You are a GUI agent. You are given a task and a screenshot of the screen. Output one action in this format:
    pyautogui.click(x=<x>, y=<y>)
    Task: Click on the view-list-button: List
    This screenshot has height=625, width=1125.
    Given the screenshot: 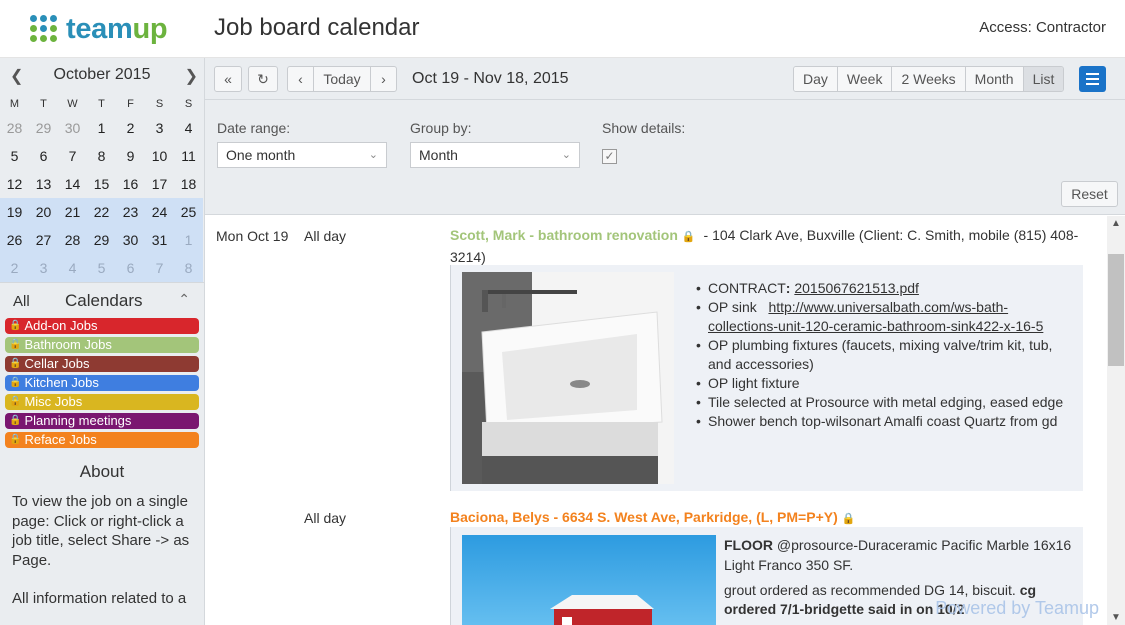 What is the action you would take?
    pyautogui.click(x=1043, y=79)
    